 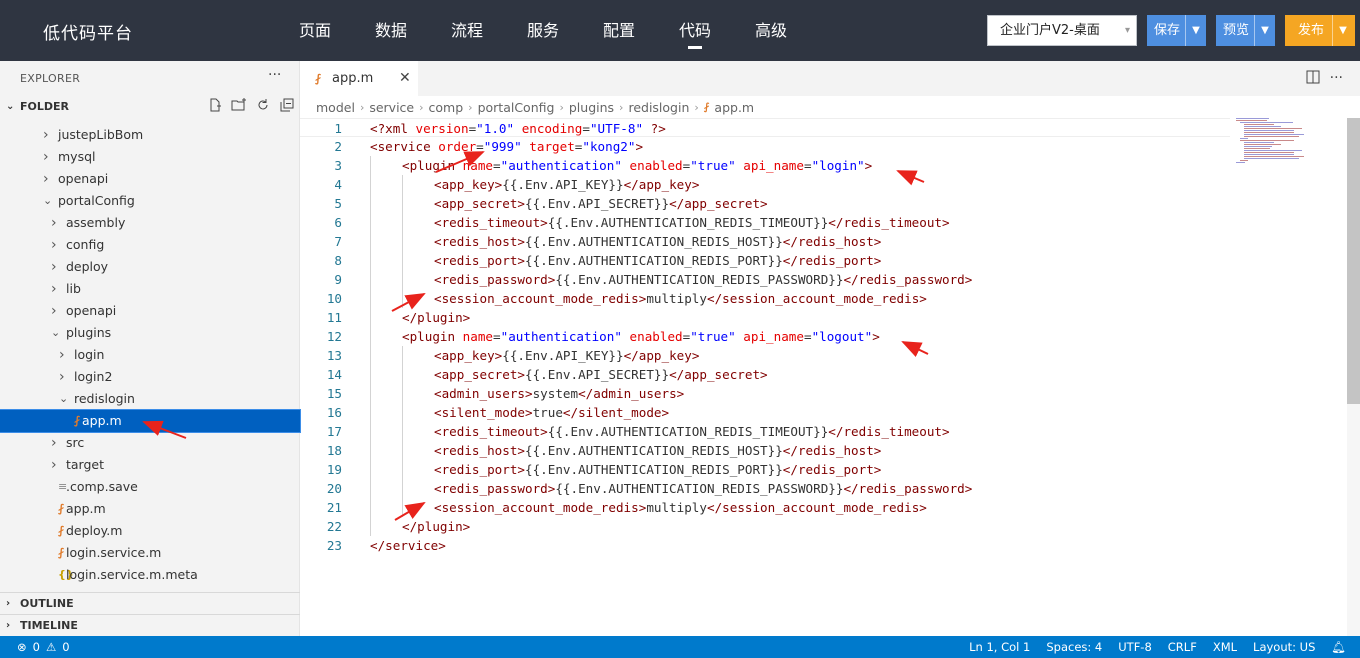 What do you see at coordinates (22, 647) in the screenshot?
I see `error-icon: ⊗` at bounding box center [22, 647].